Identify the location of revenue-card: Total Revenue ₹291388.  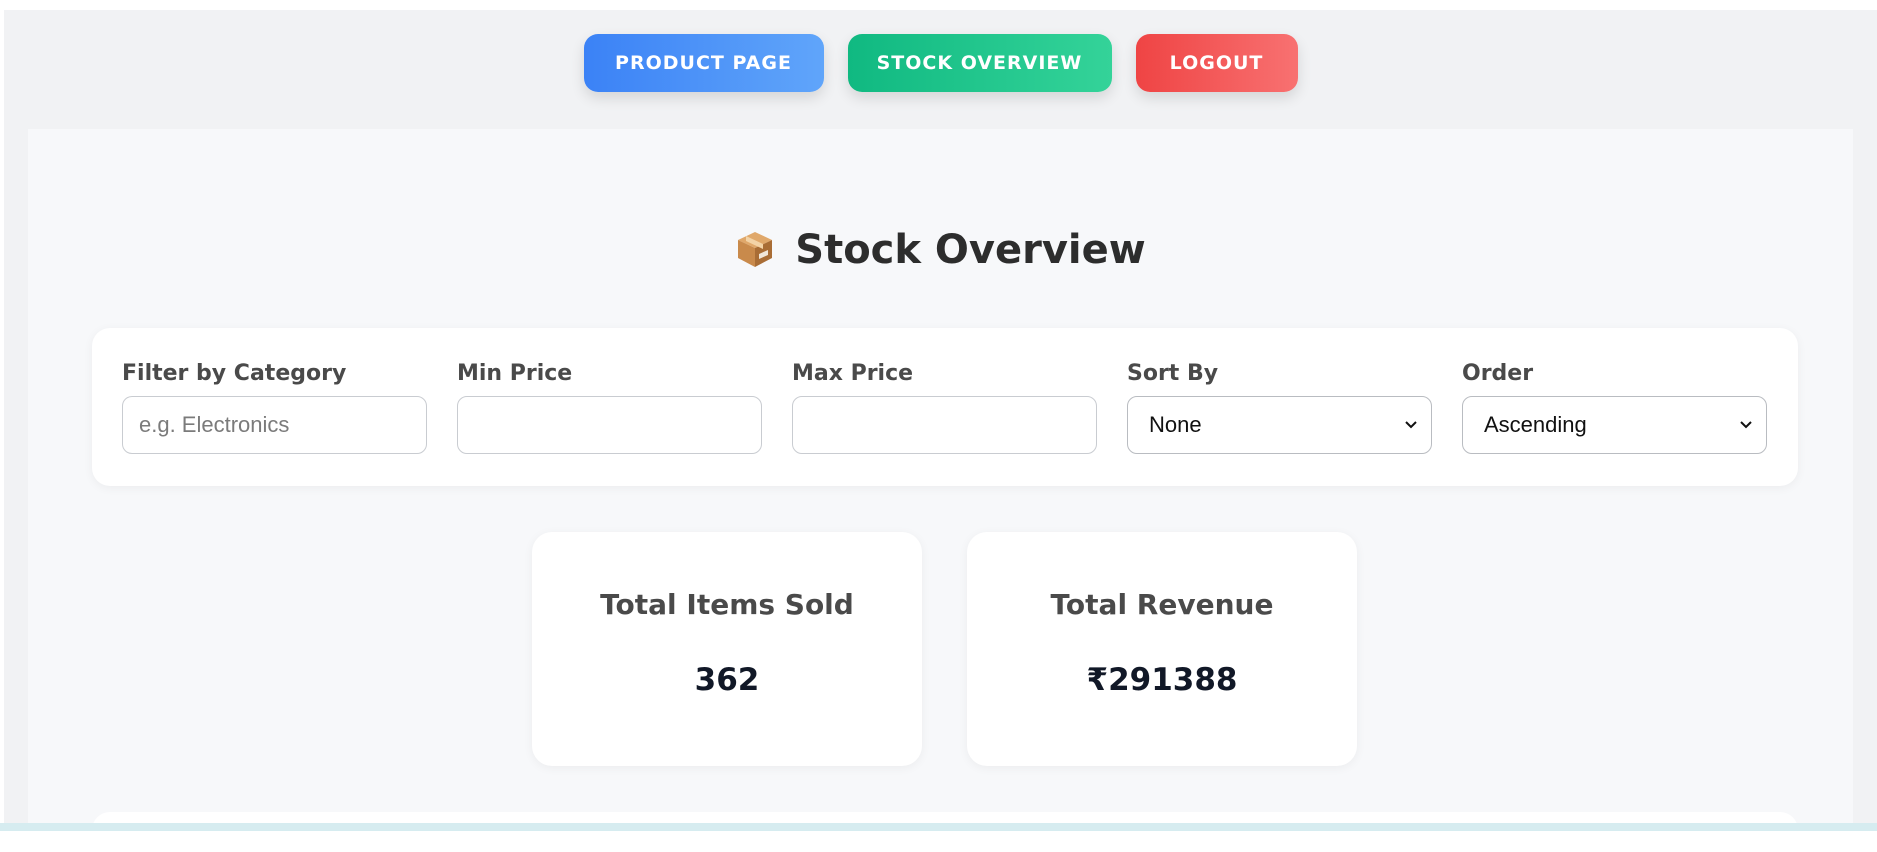
(1162, 649).